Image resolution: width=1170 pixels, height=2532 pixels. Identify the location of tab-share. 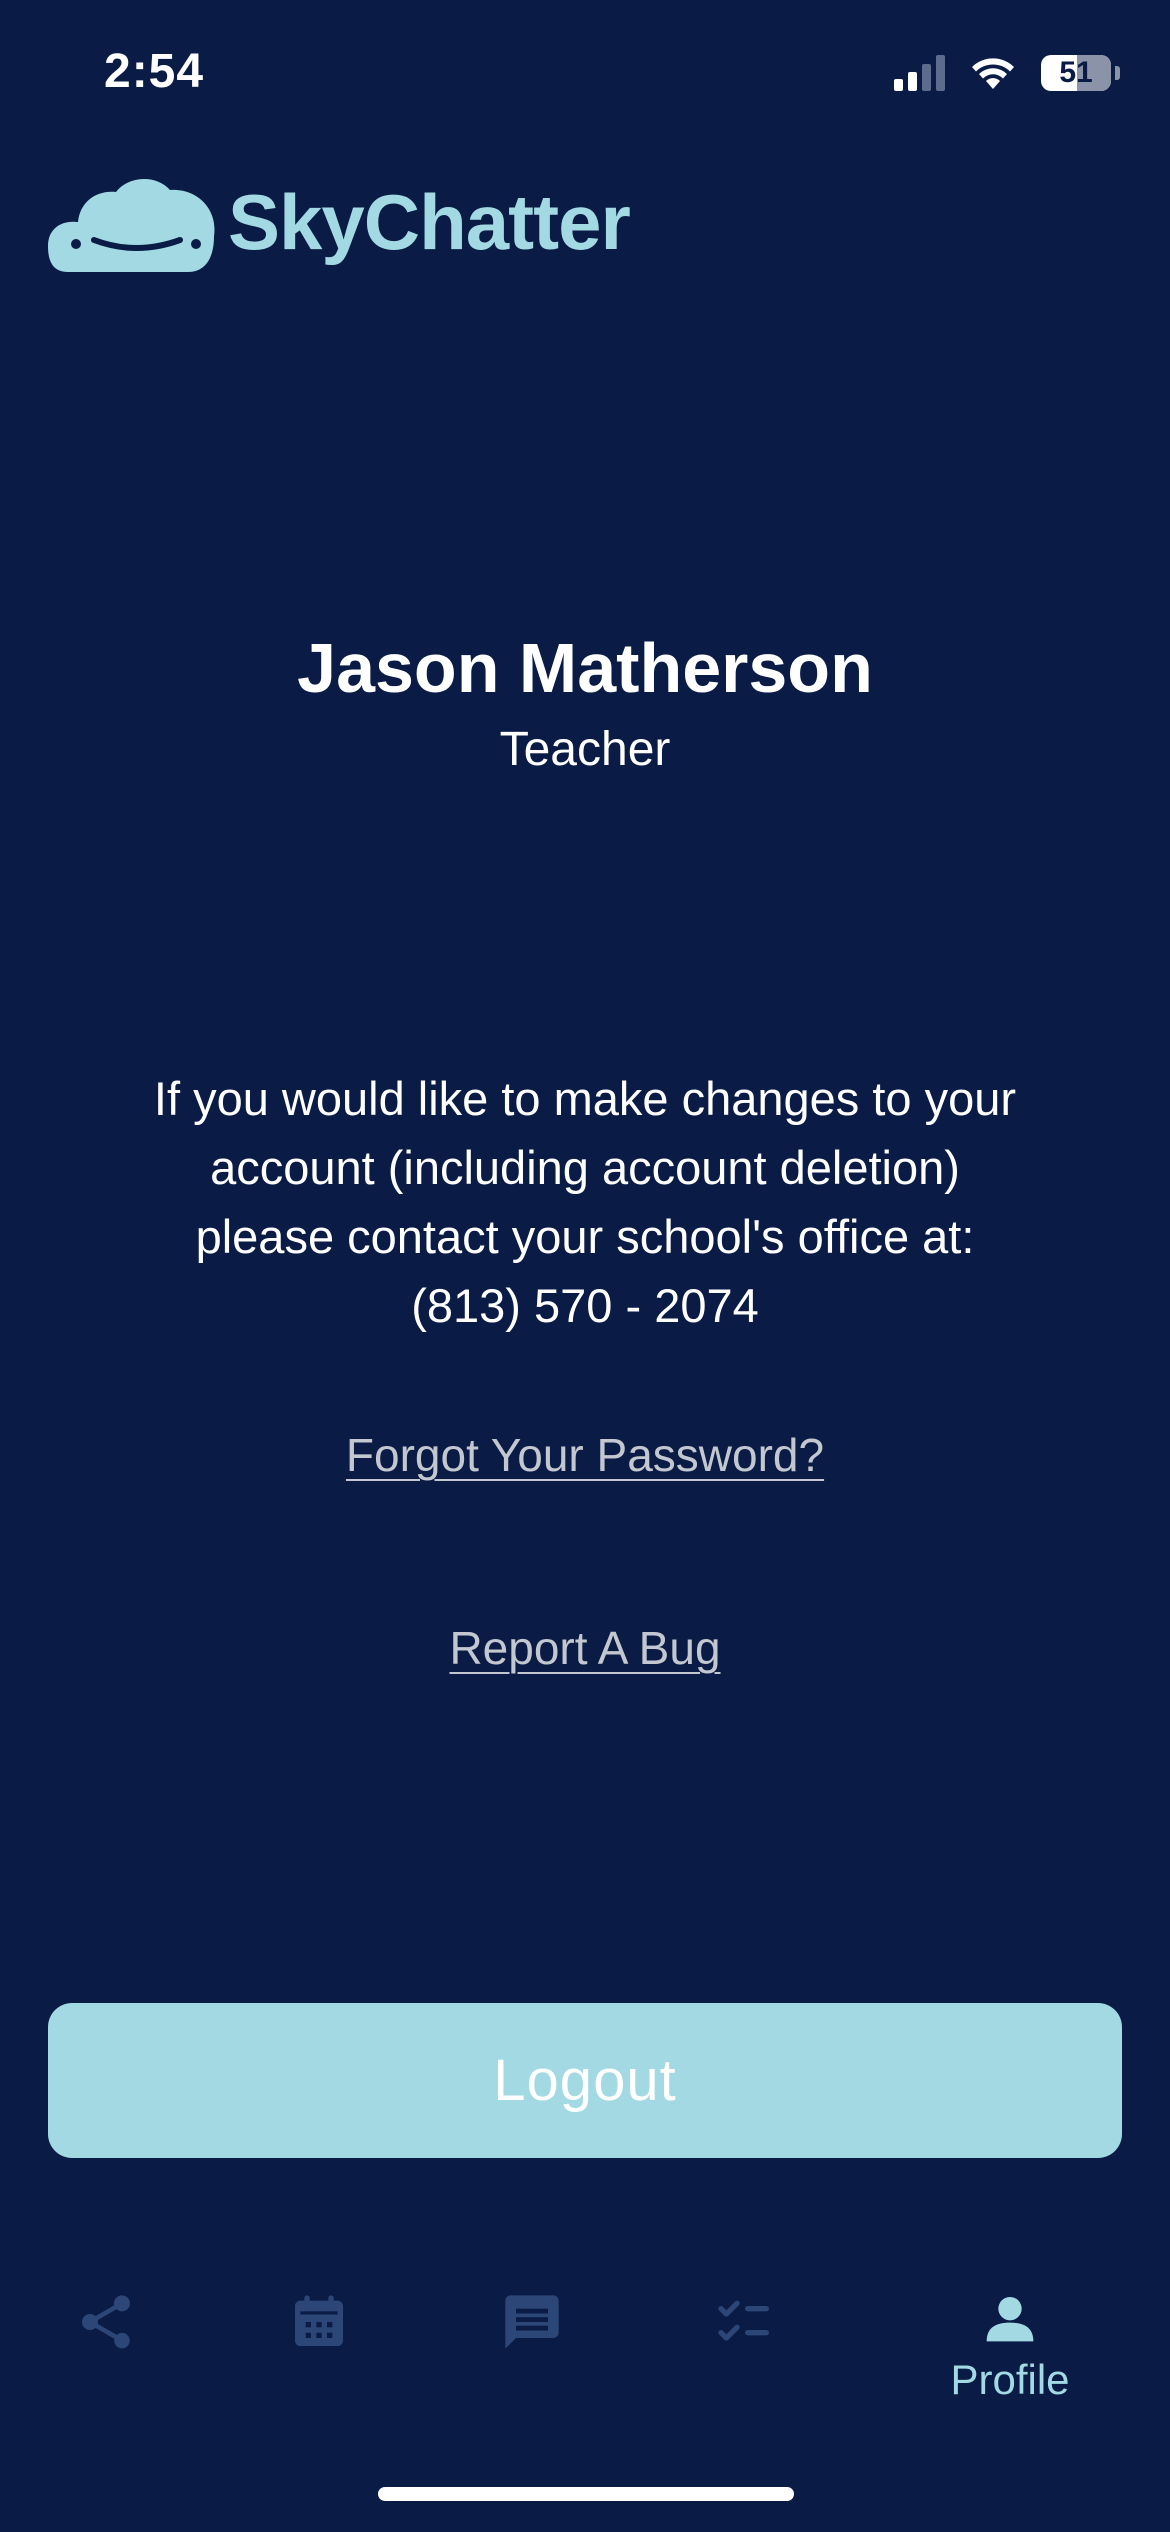
(106, 2350).